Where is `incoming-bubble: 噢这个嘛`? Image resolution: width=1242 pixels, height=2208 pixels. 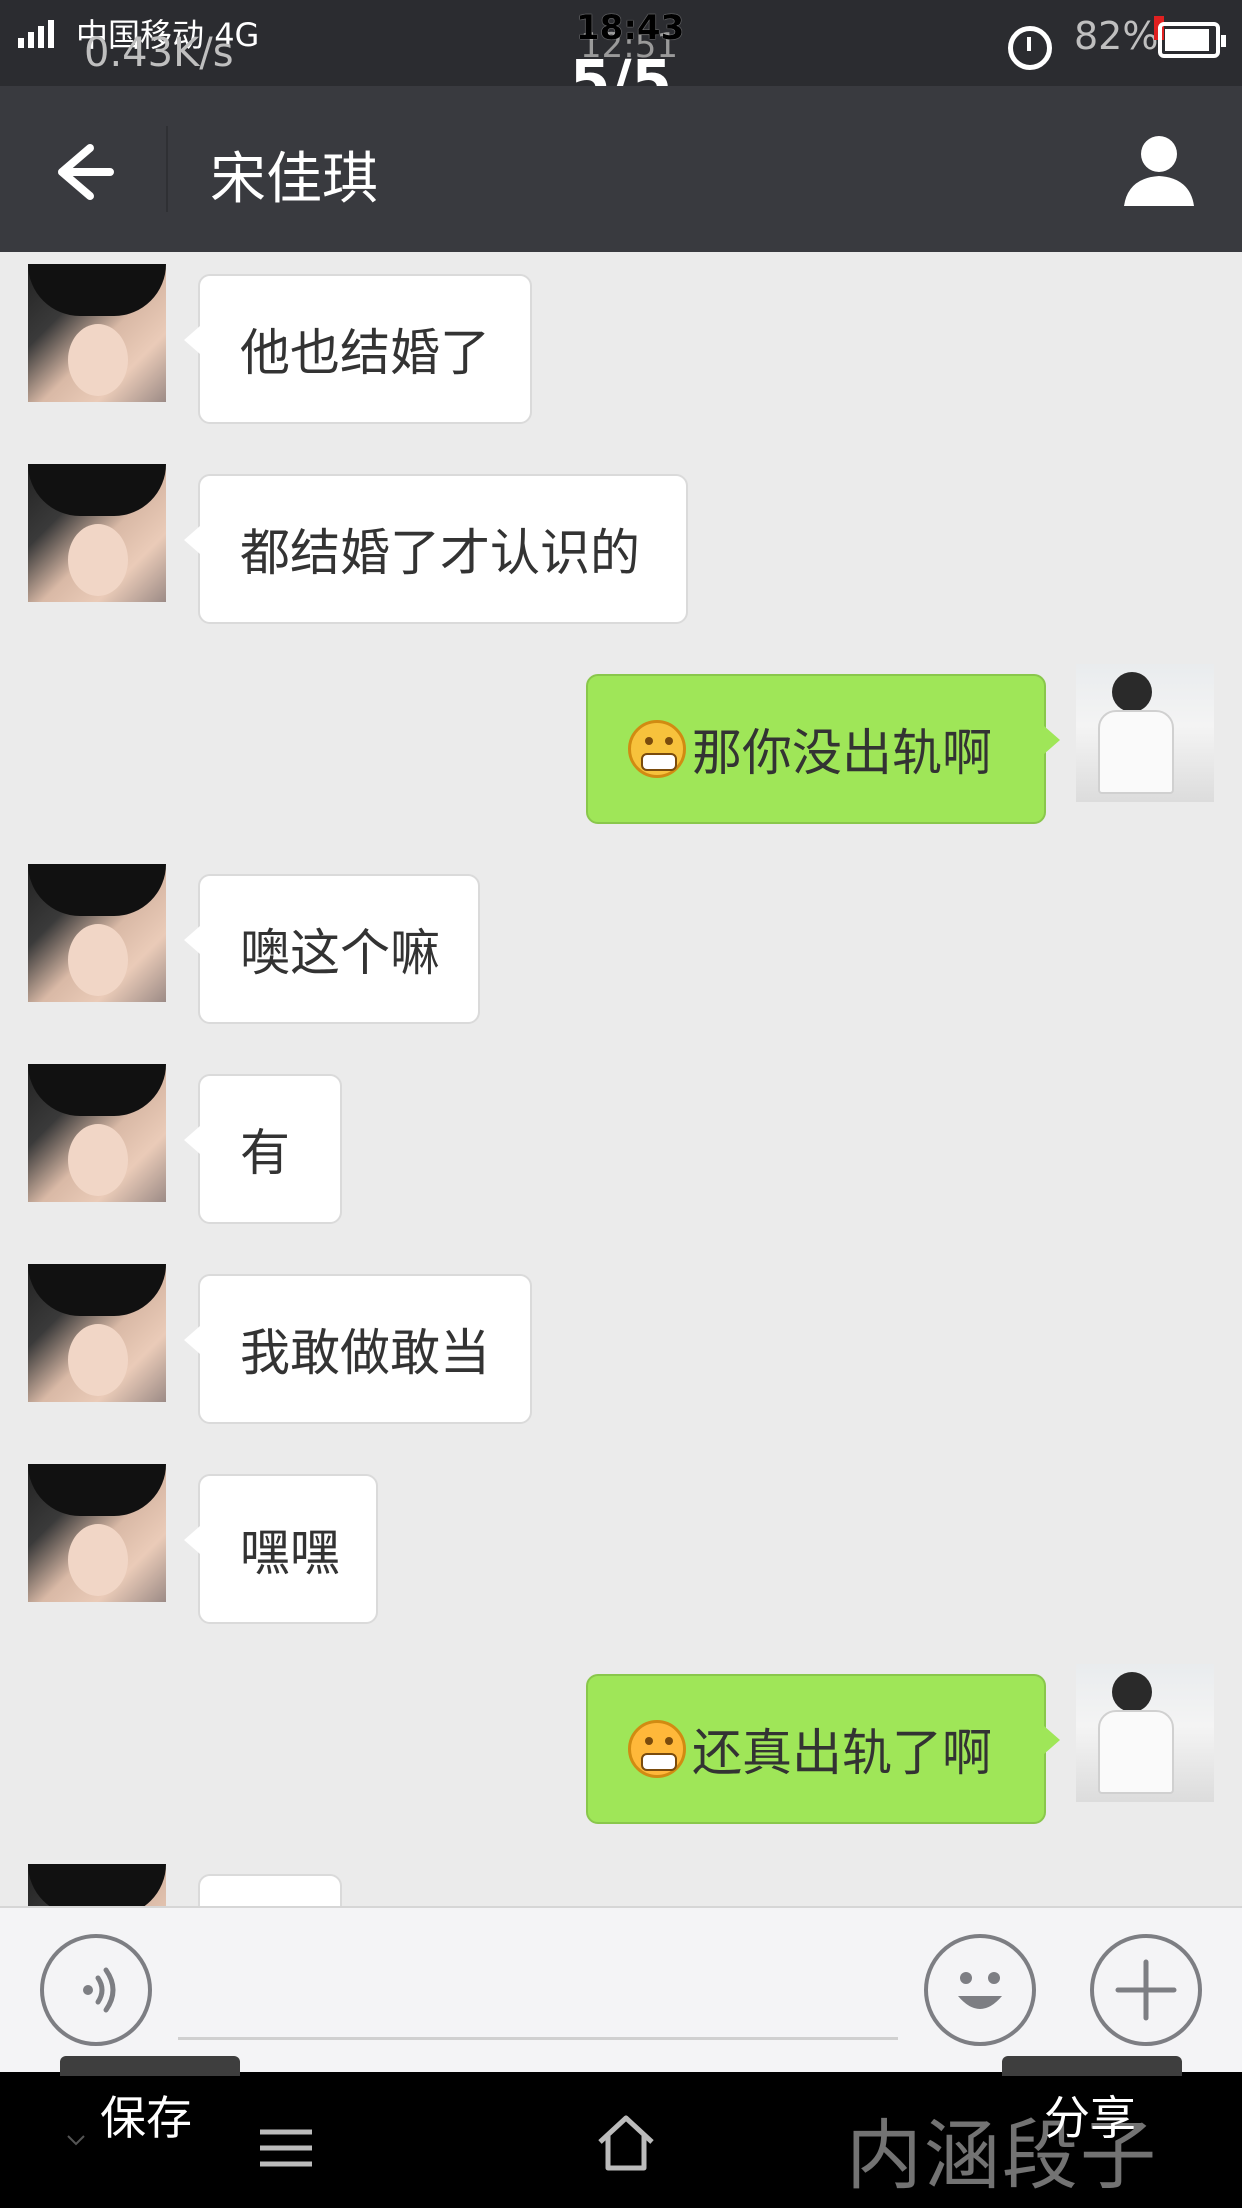
incoming-bubble: 噢这个嘛 is located at coordinates (332, 949).